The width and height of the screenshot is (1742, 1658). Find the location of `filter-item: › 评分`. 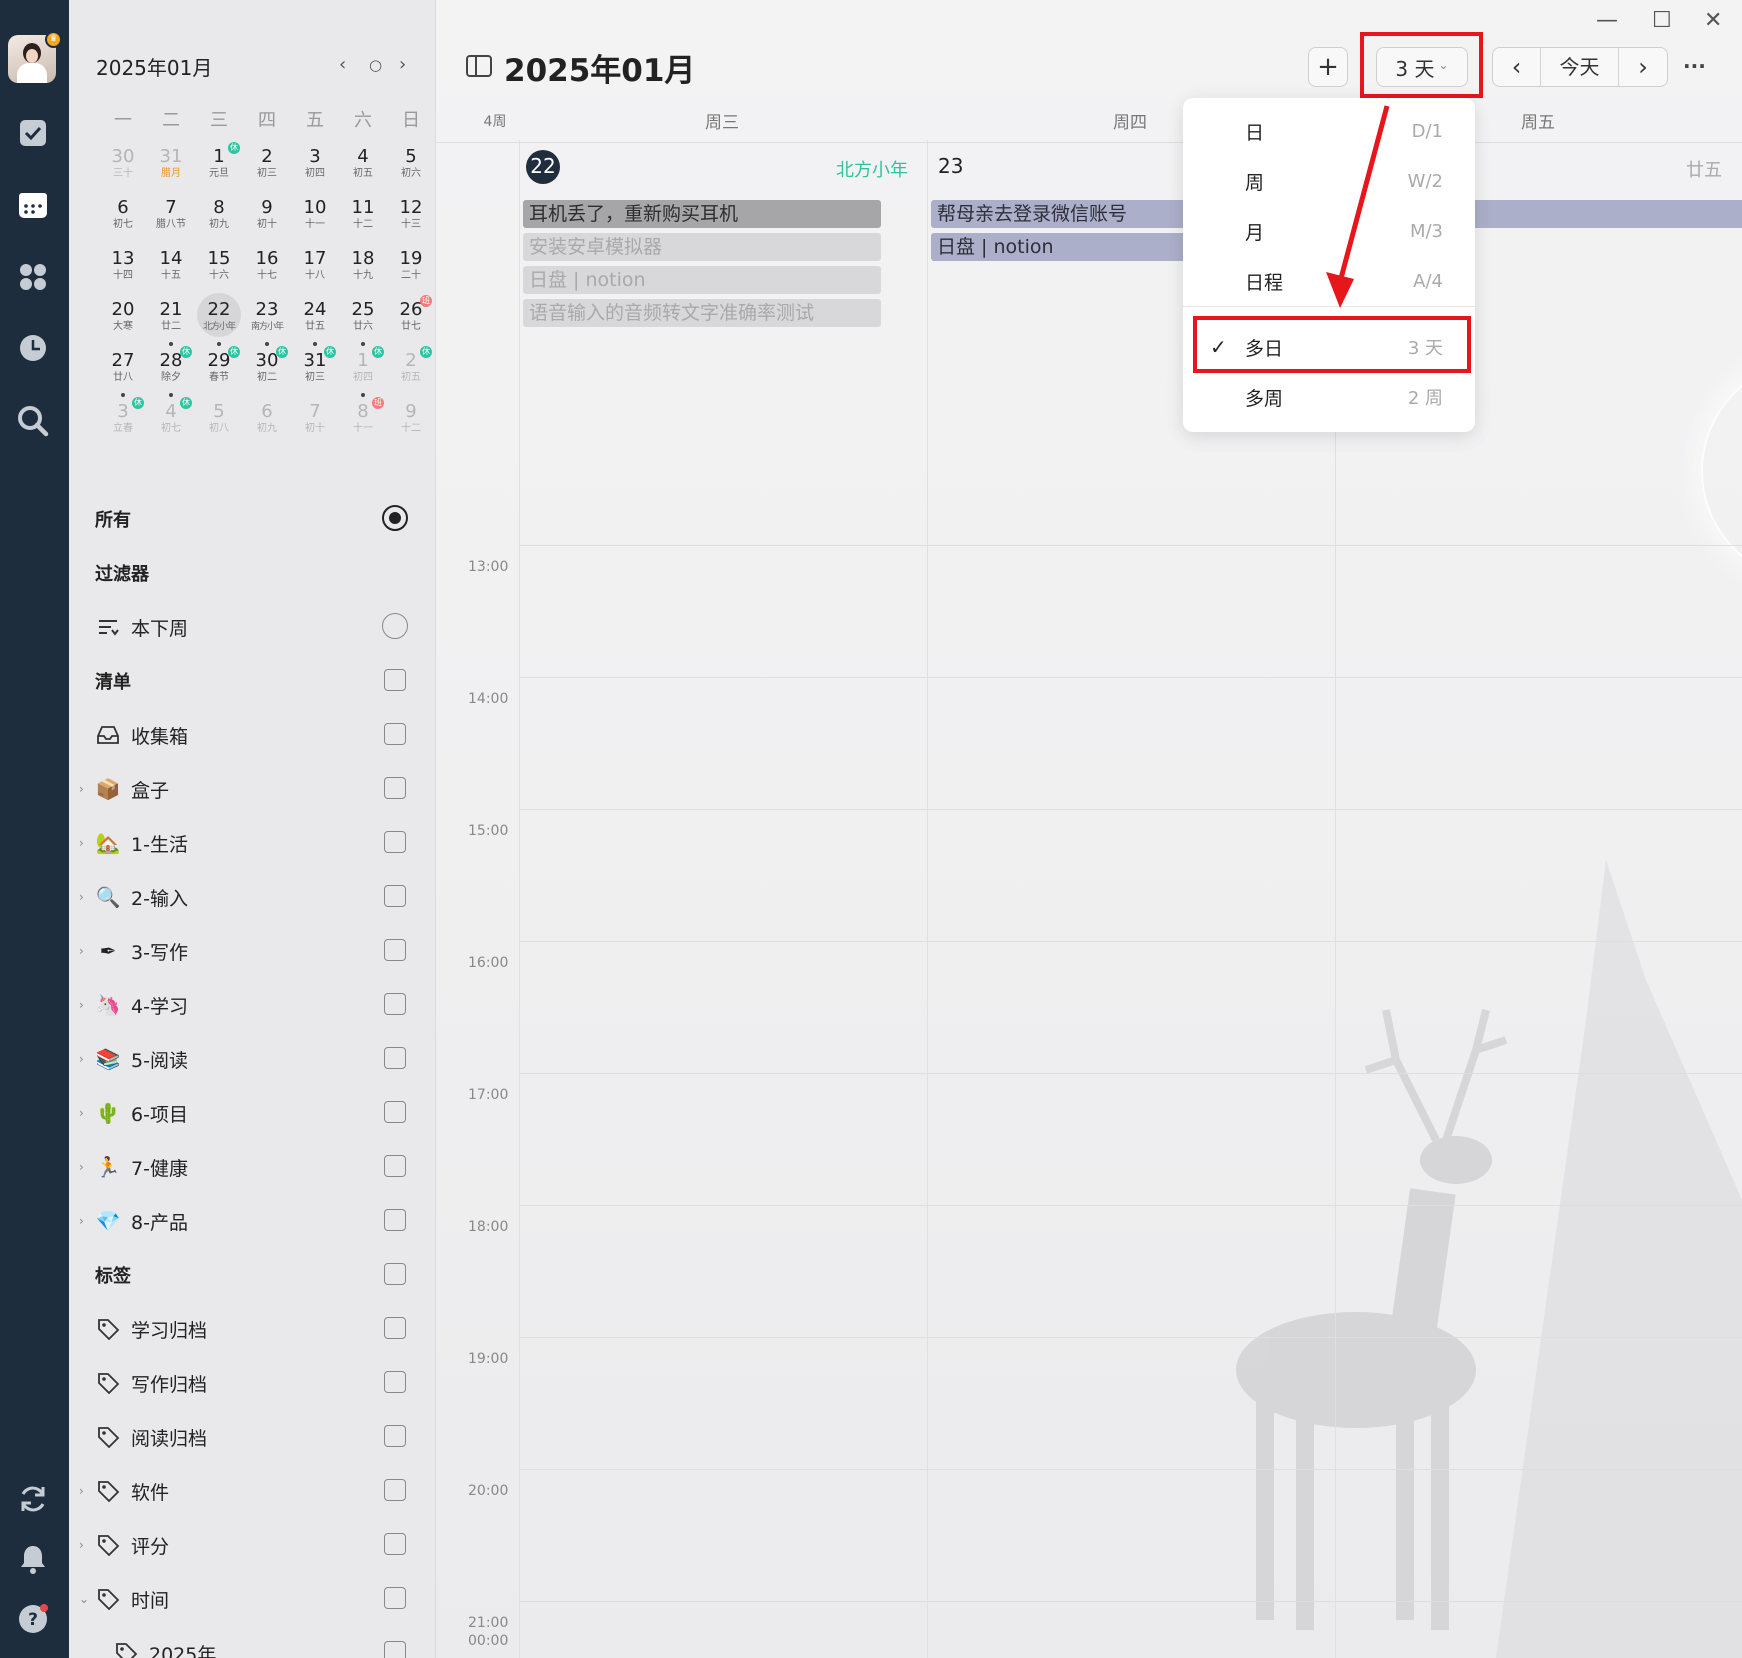

filter-item: › 评分 is located at coordinates (252, 1545).